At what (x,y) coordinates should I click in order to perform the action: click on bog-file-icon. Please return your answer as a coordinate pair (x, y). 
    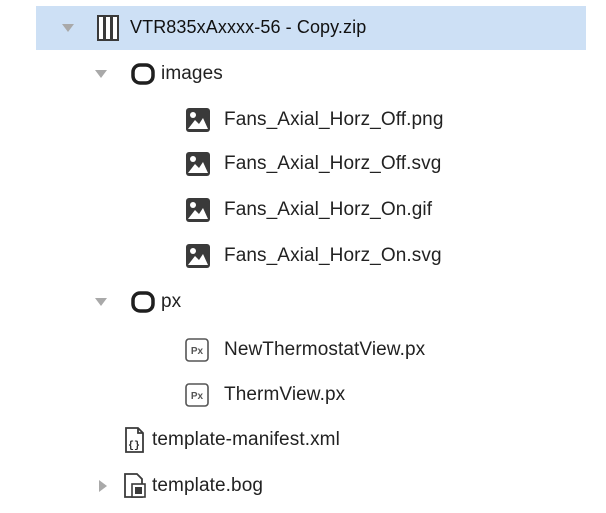
    Looking at the image, I should click on (135, 486).